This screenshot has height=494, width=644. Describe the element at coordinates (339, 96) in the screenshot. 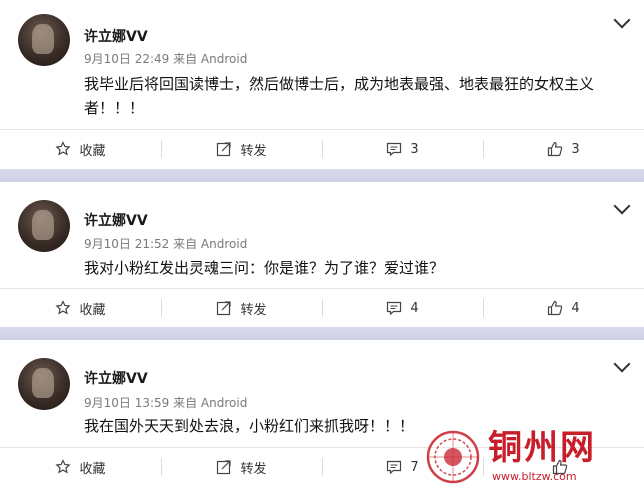

I see `post-text: 我毕业后将回国读博士，然后做博士后，成为地表最强、地表最狂的女权主义者！！！` at that location.